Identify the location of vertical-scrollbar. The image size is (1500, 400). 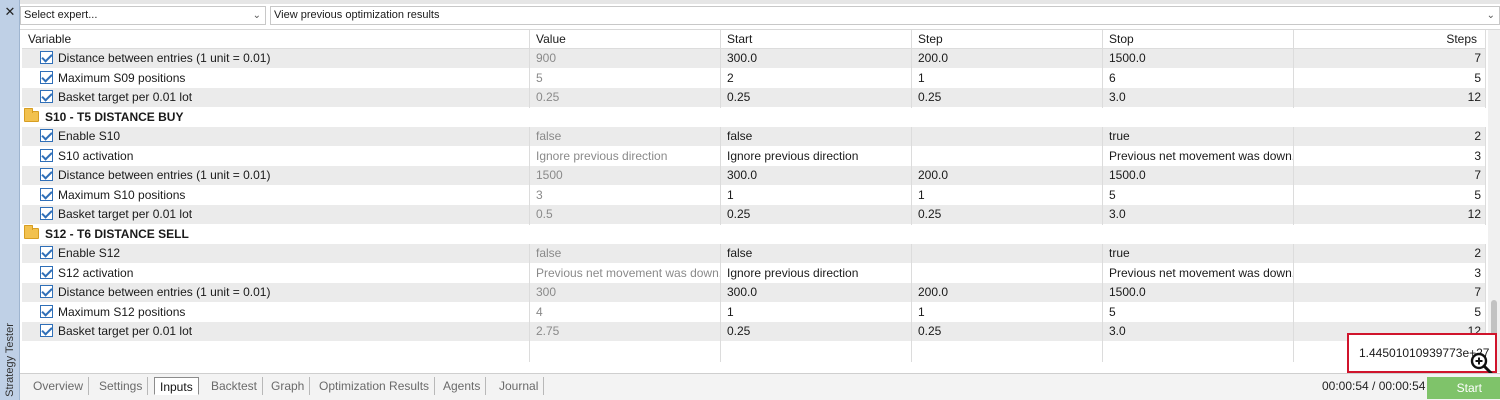
(1494, 201).